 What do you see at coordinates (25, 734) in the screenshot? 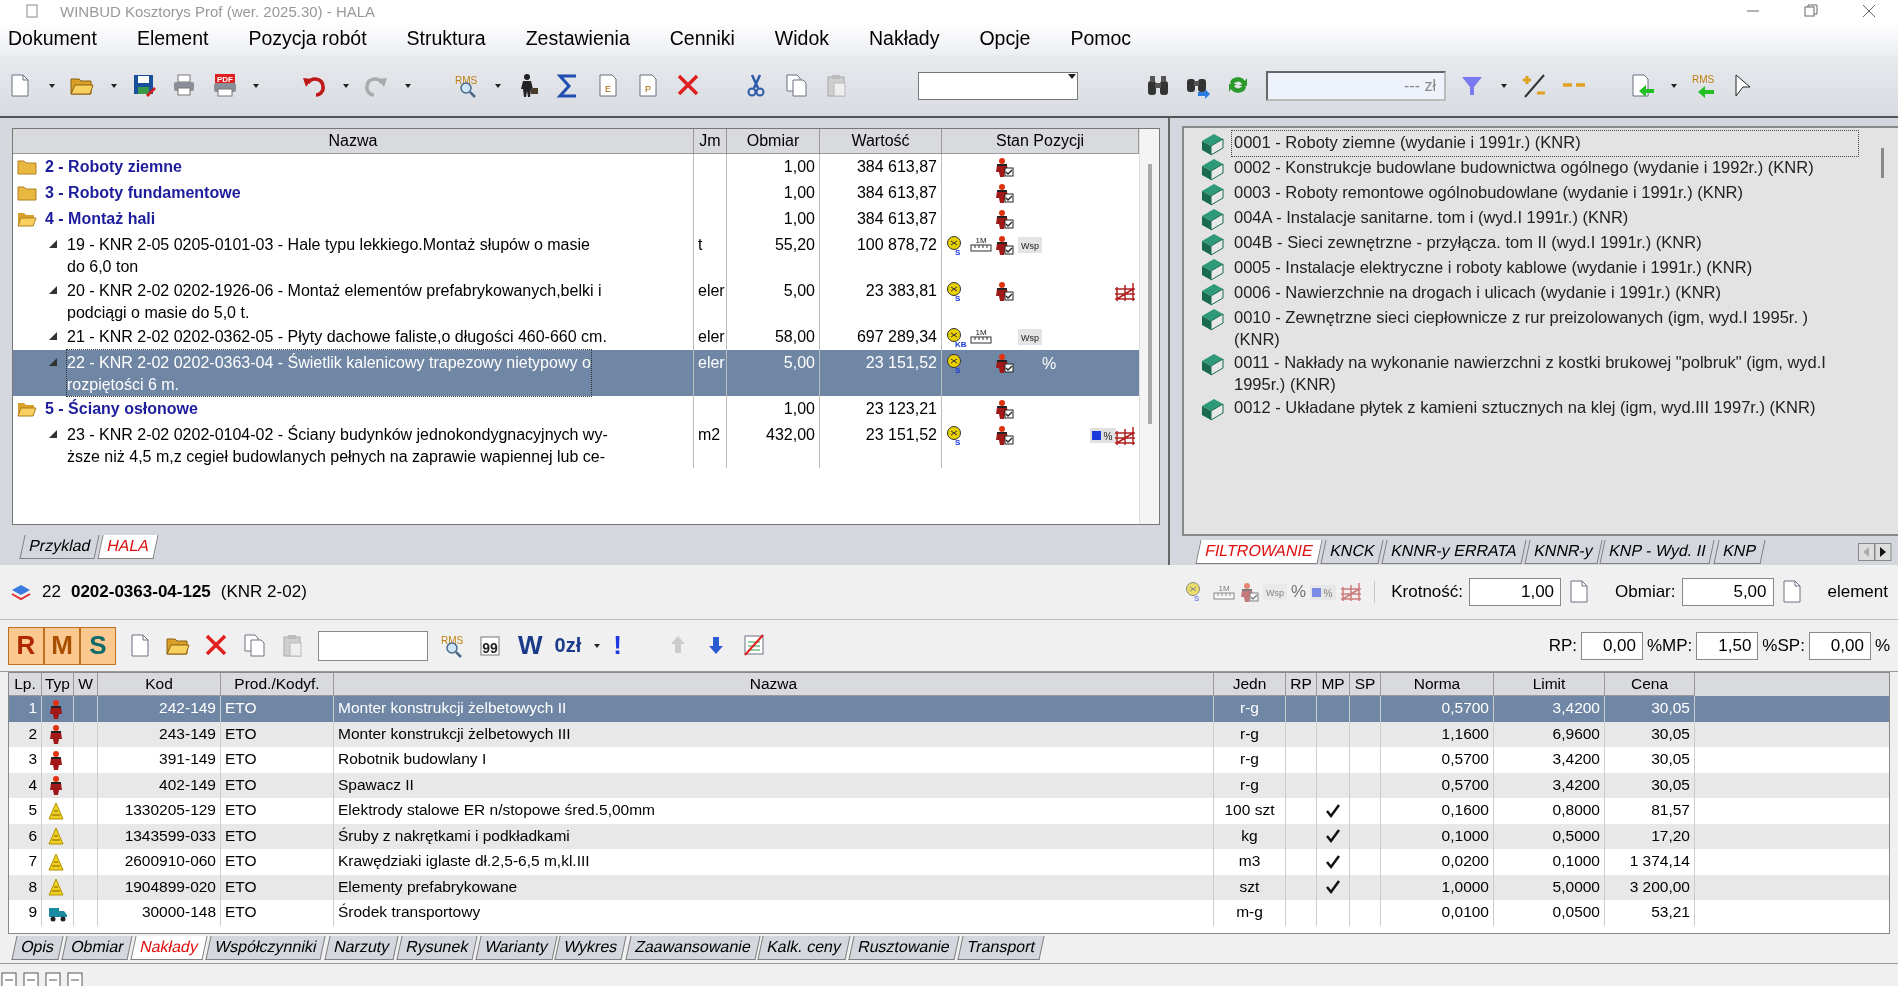
I see `row-number: 2` at bounding box center [25, 734].